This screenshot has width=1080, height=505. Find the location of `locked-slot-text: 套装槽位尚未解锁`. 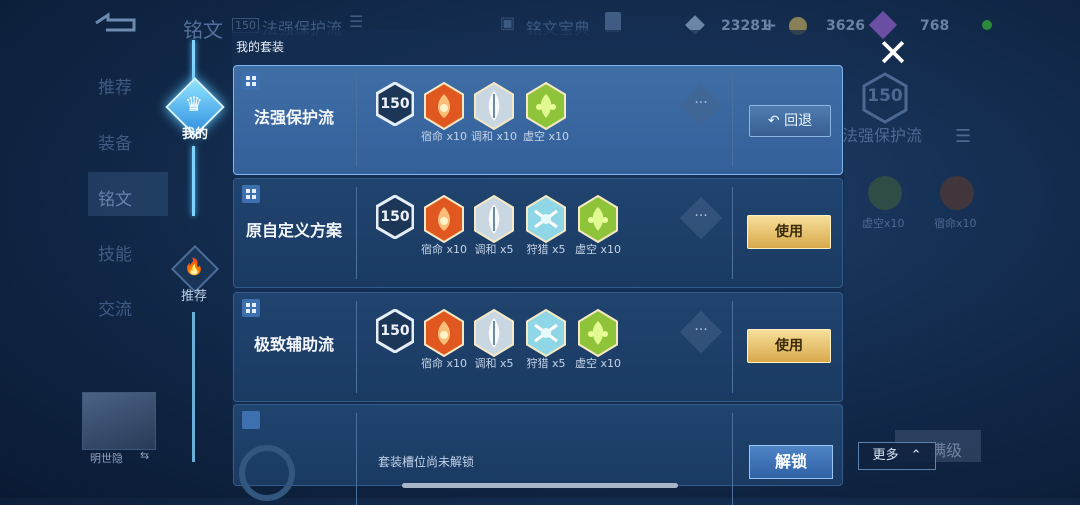

locked-slot-text: 套装槽位尚未解锁 is located at coordinates (426, 462).